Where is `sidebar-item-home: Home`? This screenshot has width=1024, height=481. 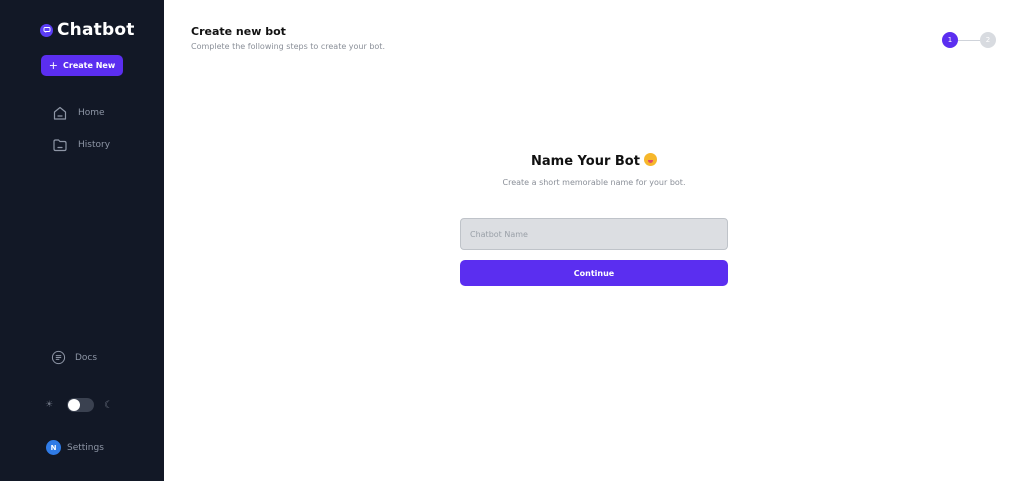 sidebar-item-home: Home is located at coordinates (78, 113).